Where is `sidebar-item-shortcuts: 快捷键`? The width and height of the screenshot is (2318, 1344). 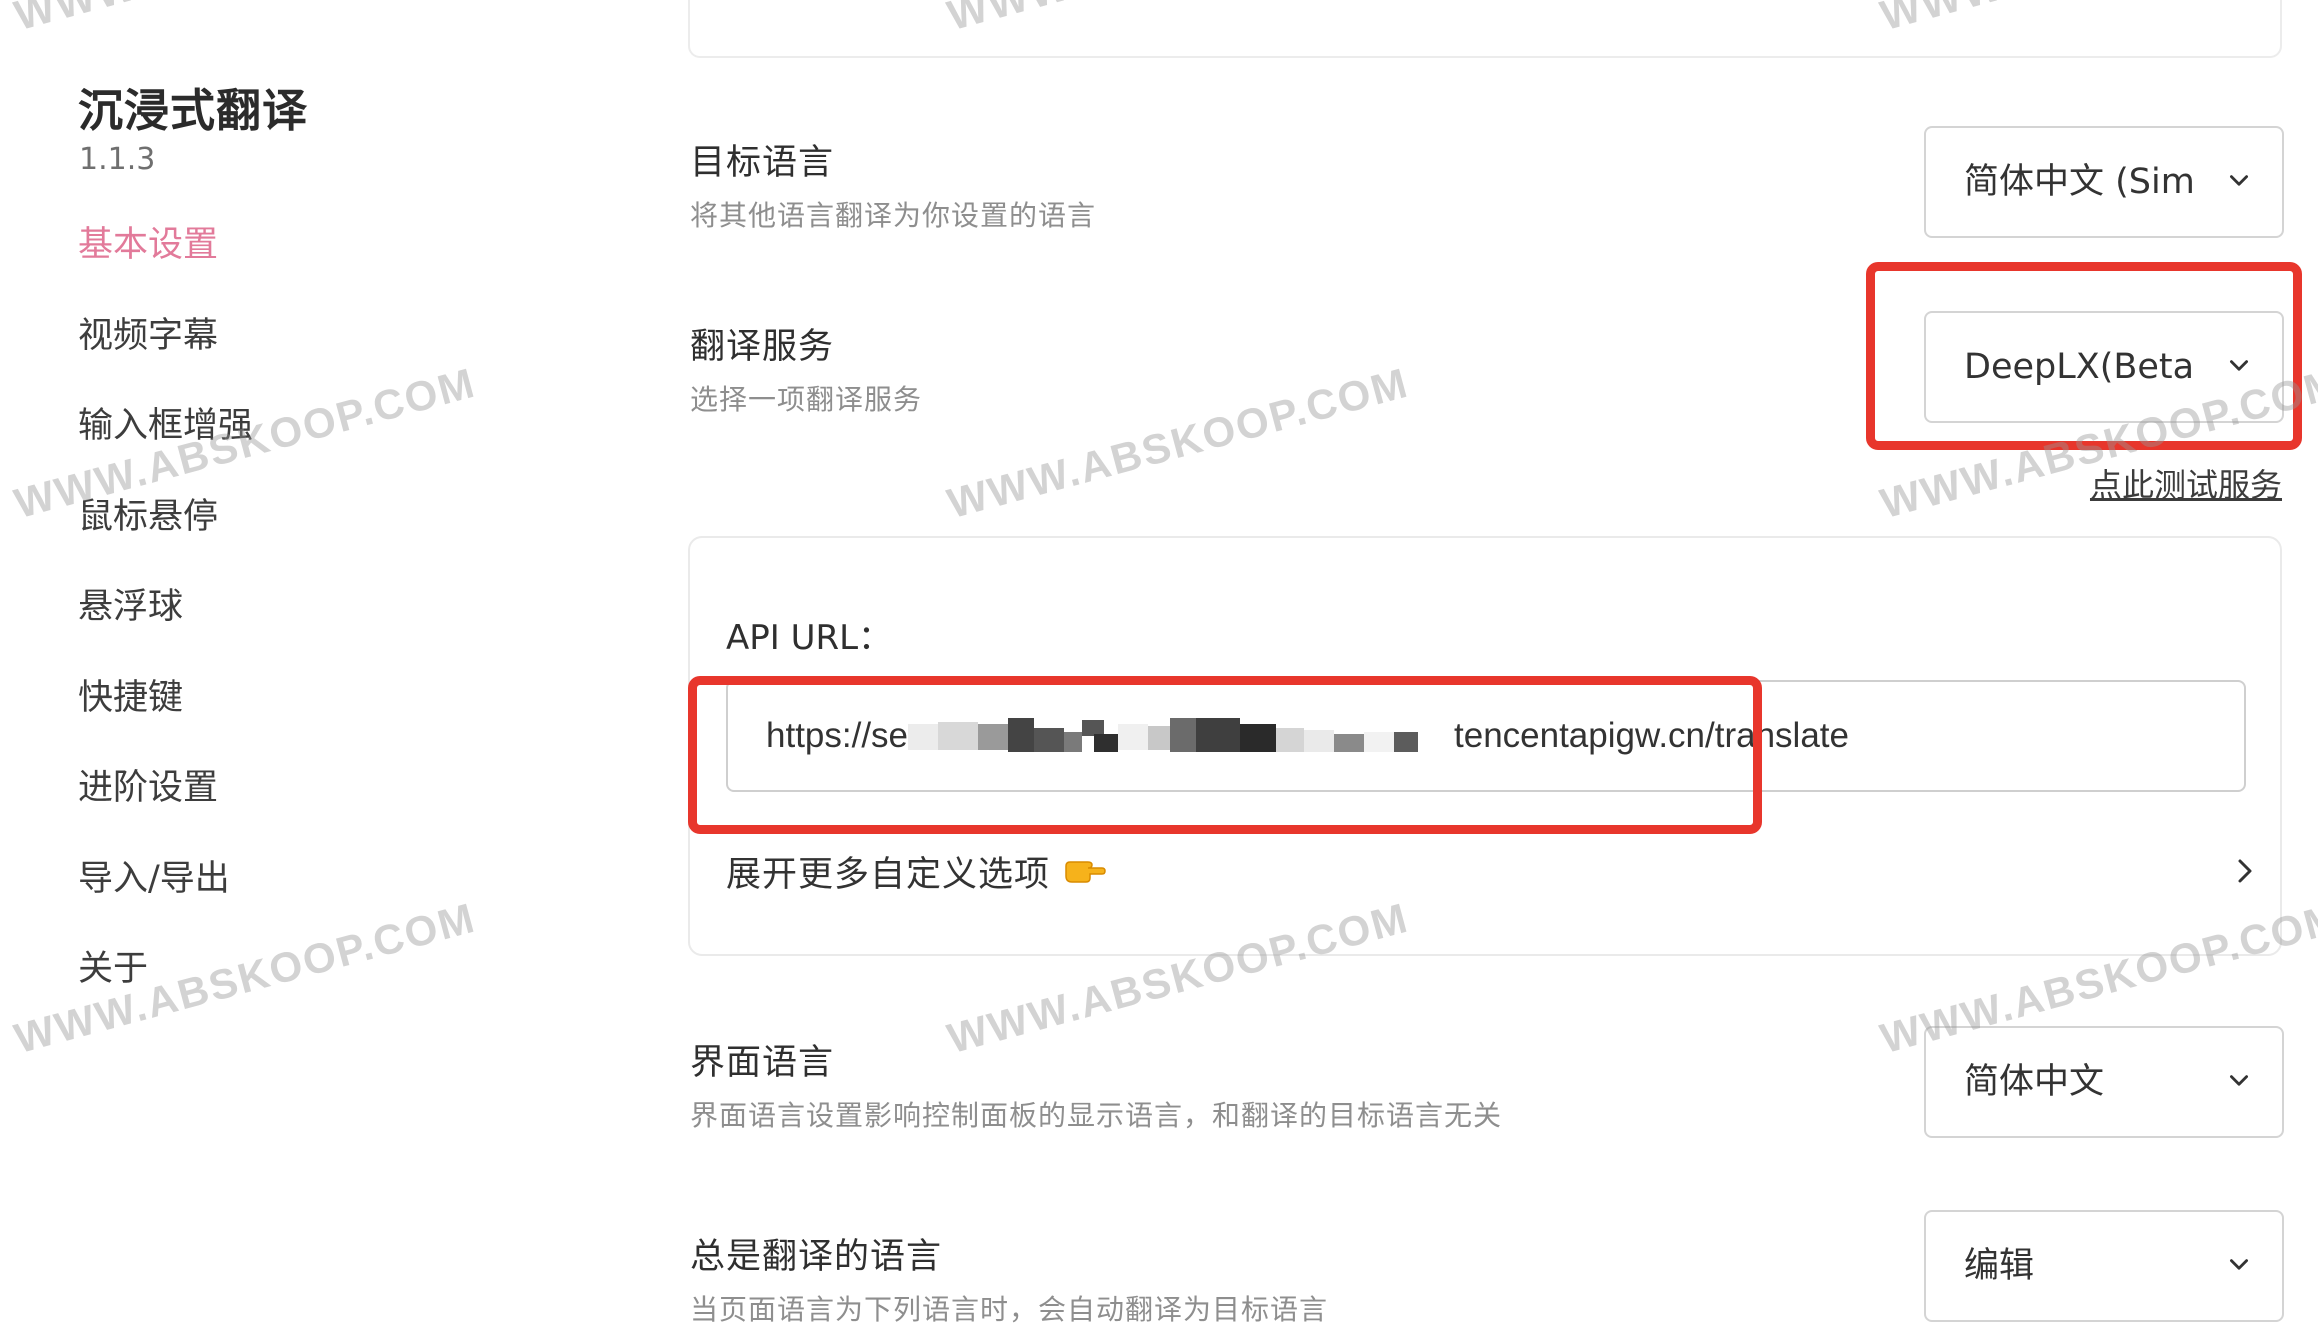
sidebar-item-shortcuts: 快捷键 is located at coordinates (165, 716).